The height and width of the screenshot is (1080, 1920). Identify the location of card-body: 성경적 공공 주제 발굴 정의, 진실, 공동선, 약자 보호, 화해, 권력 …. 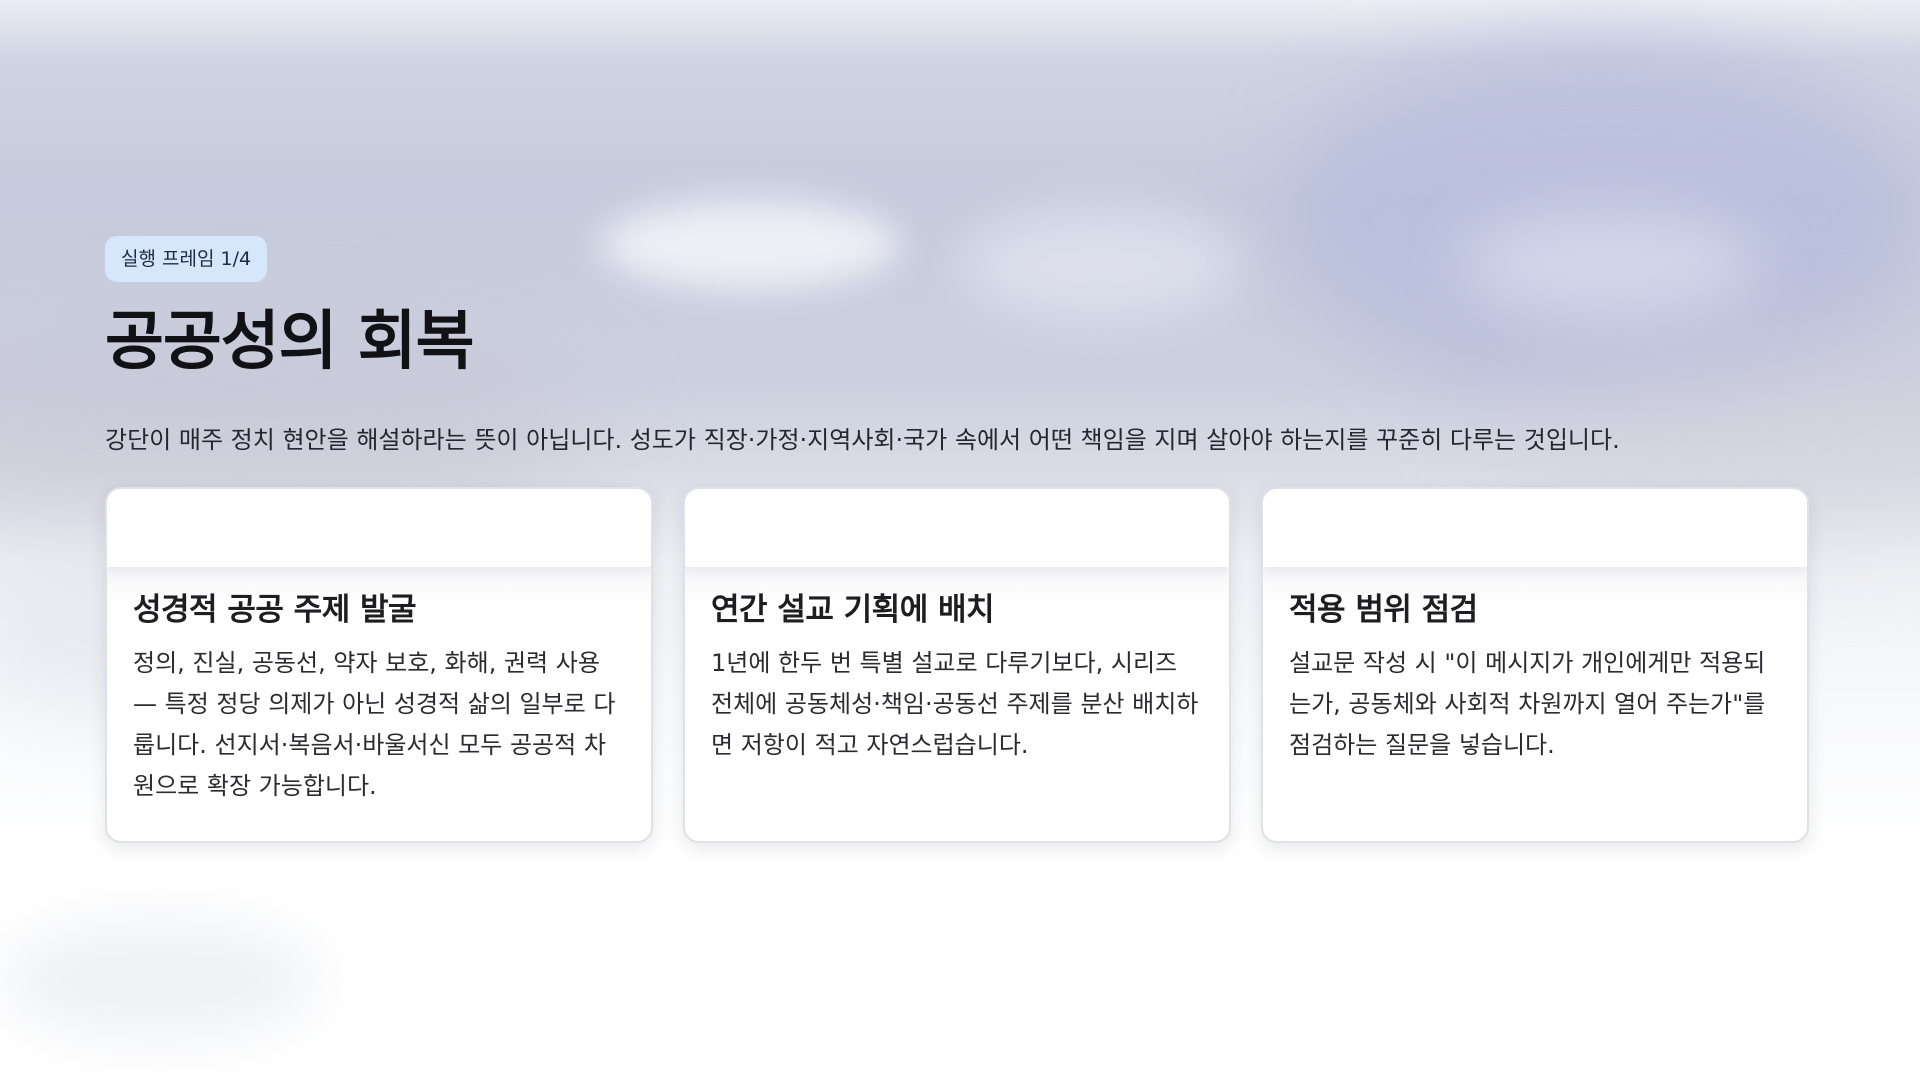
(379, 704).